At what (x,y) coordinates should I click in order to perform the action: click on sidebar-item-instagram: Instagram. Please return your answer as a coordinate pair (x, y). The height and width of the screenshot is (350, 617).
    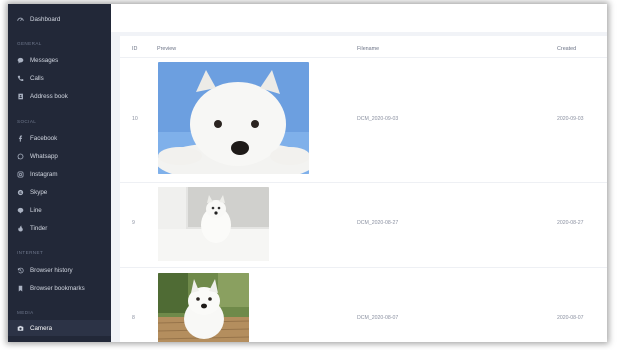
    Looking at the image, I should click on (59, 174).